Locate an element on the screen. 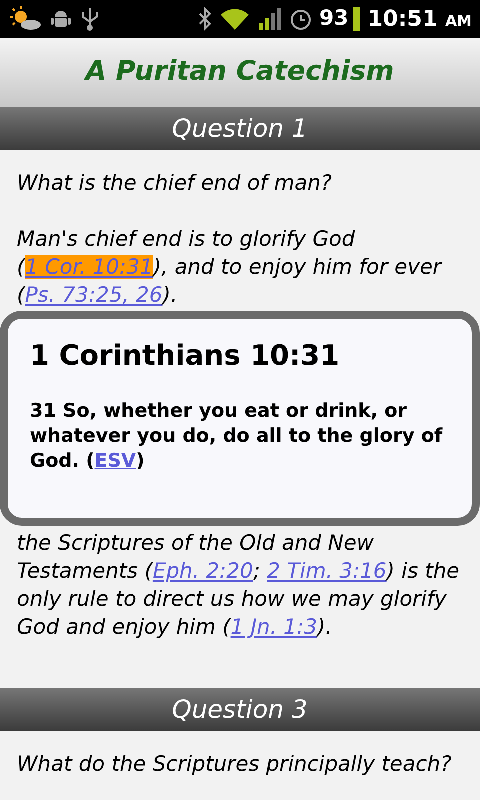  verse-text: 31 So, whether you eat or drink, or whatever you do, do all to the glory of God. (ESV) is located at coordinates (237, 436).